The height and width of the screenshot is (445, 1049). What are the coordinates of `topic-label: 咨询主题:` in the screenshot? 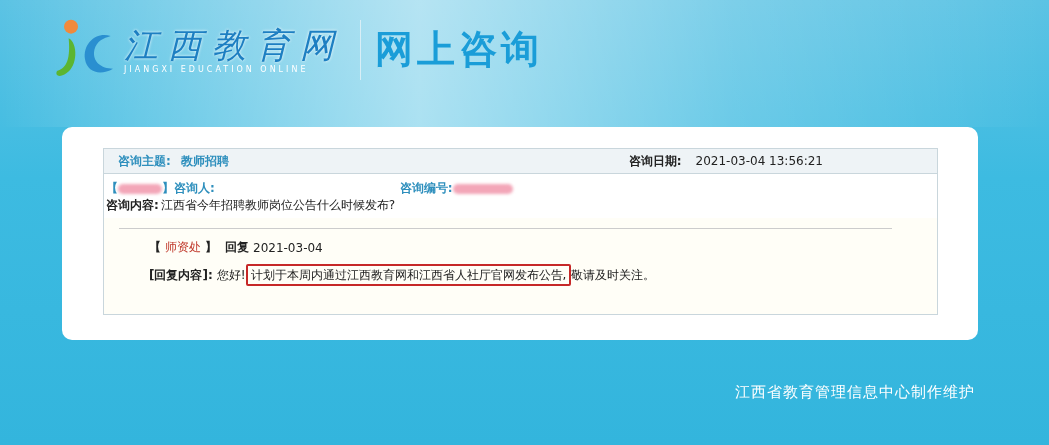 It's located at (144, 161).